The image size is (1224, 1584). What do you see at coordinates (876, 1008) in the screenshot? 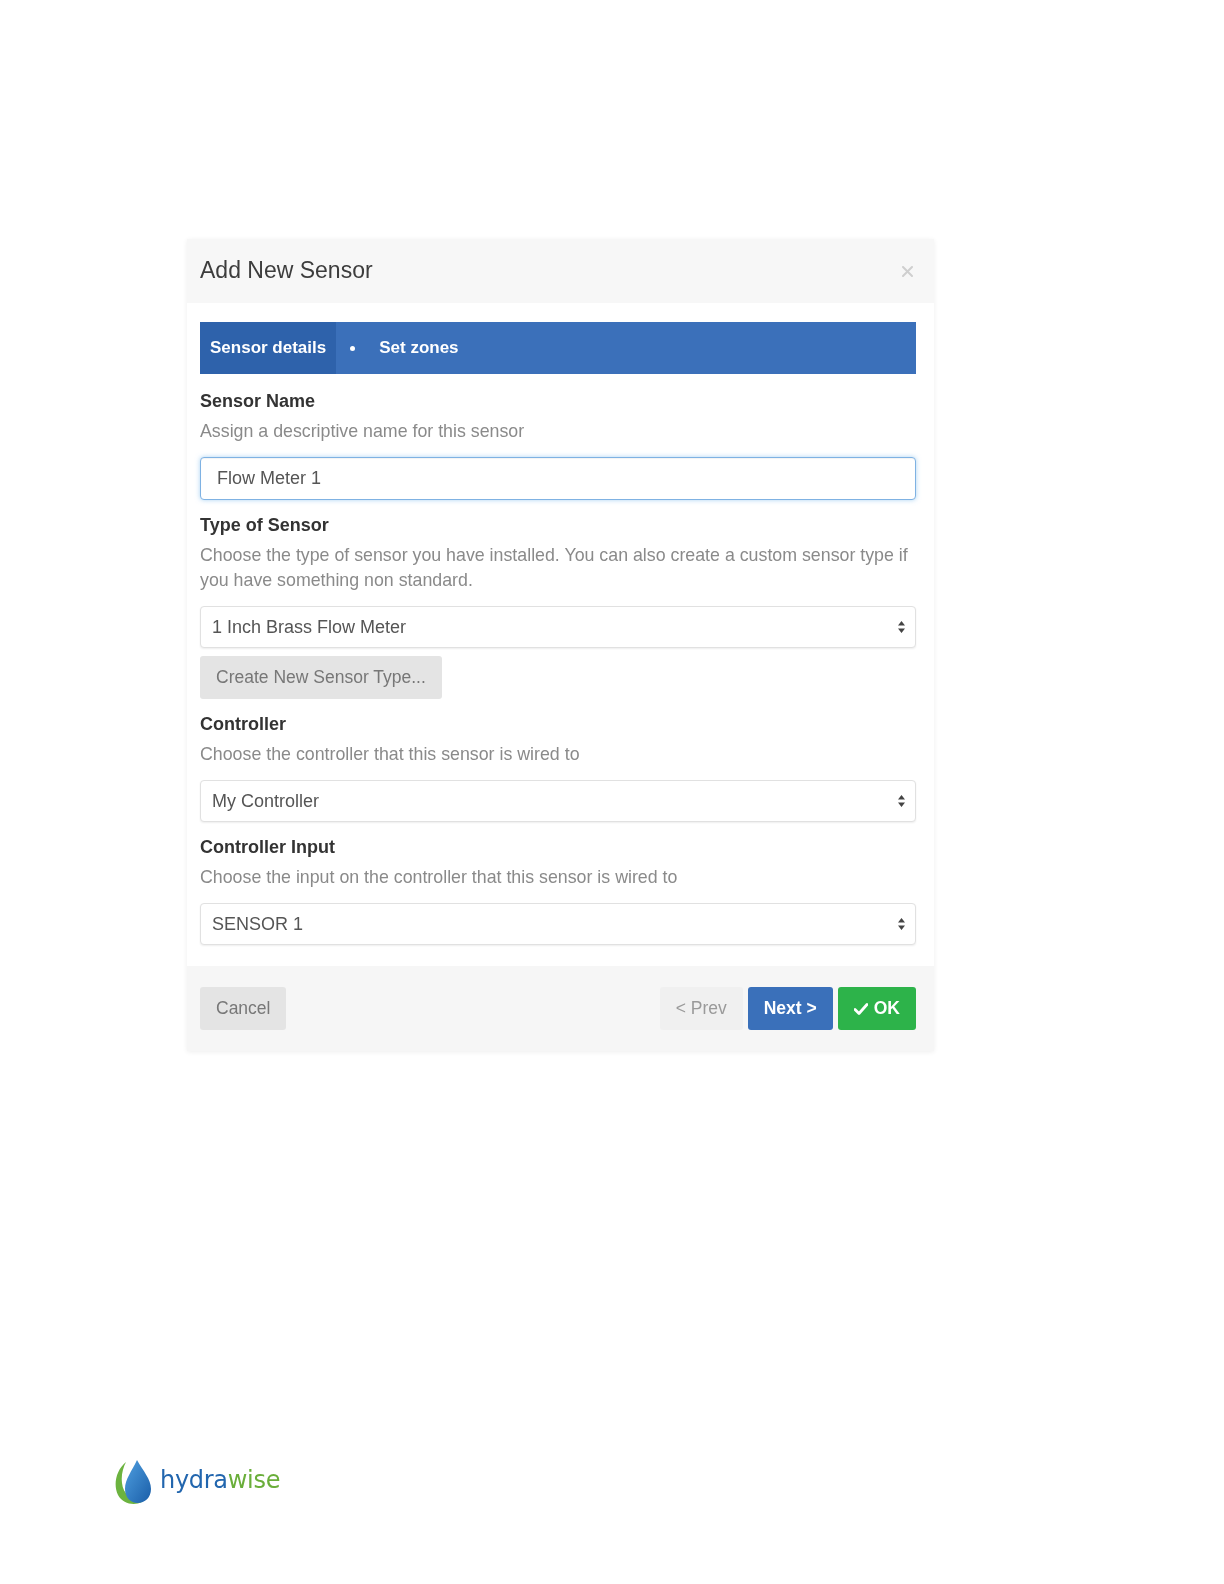
I see `dialog-button: OK` at bounding box center [876, 1008].